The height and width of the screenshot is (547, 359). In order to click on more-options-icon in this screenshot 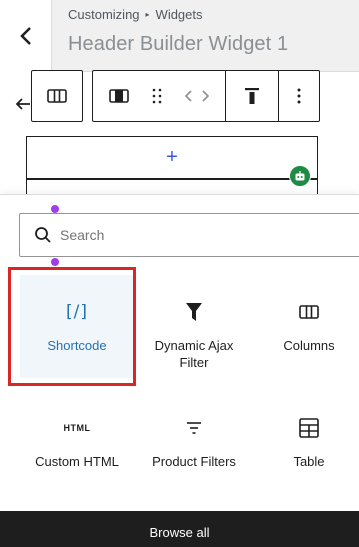, I will do `click(299, 96)`.